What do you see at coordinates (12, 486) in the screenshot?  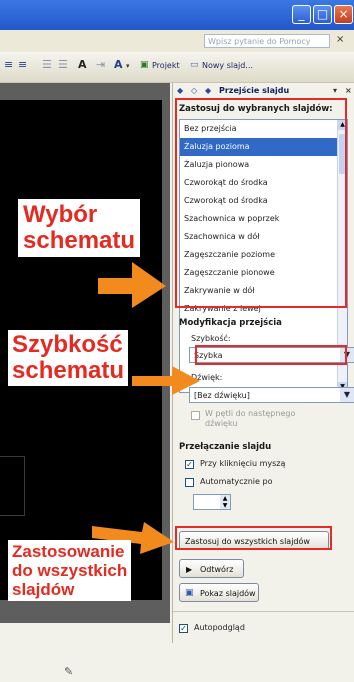 I see `slide-placeholder-outline` at bounding box center [12, 486].